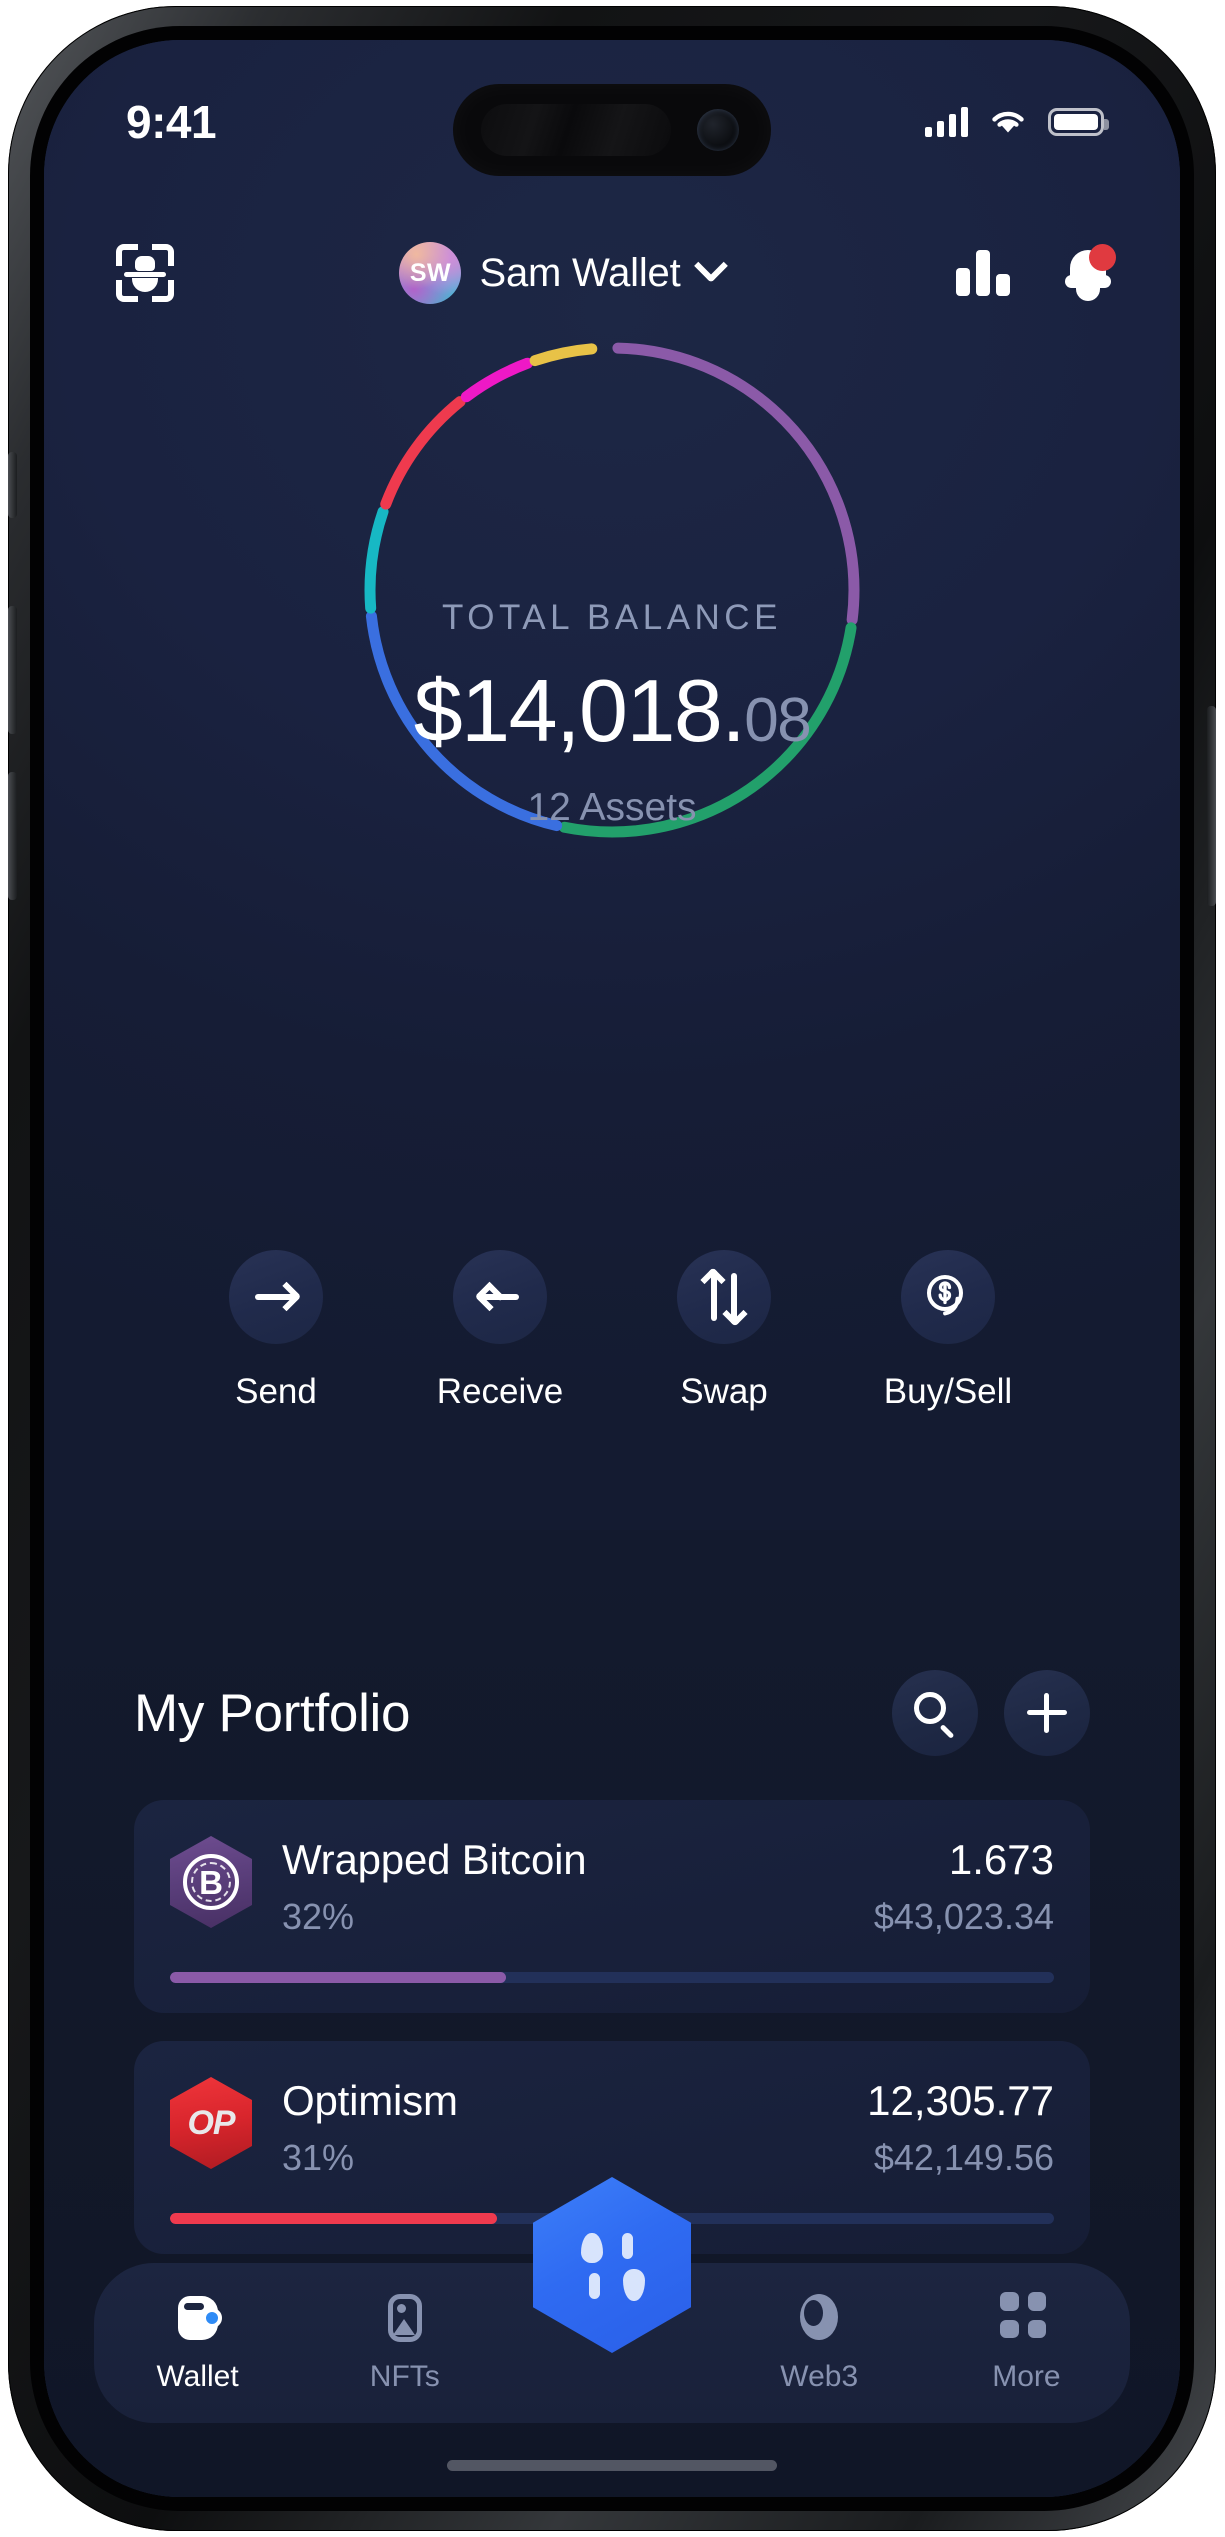  I want to click on search-button, so click(935, 1713).